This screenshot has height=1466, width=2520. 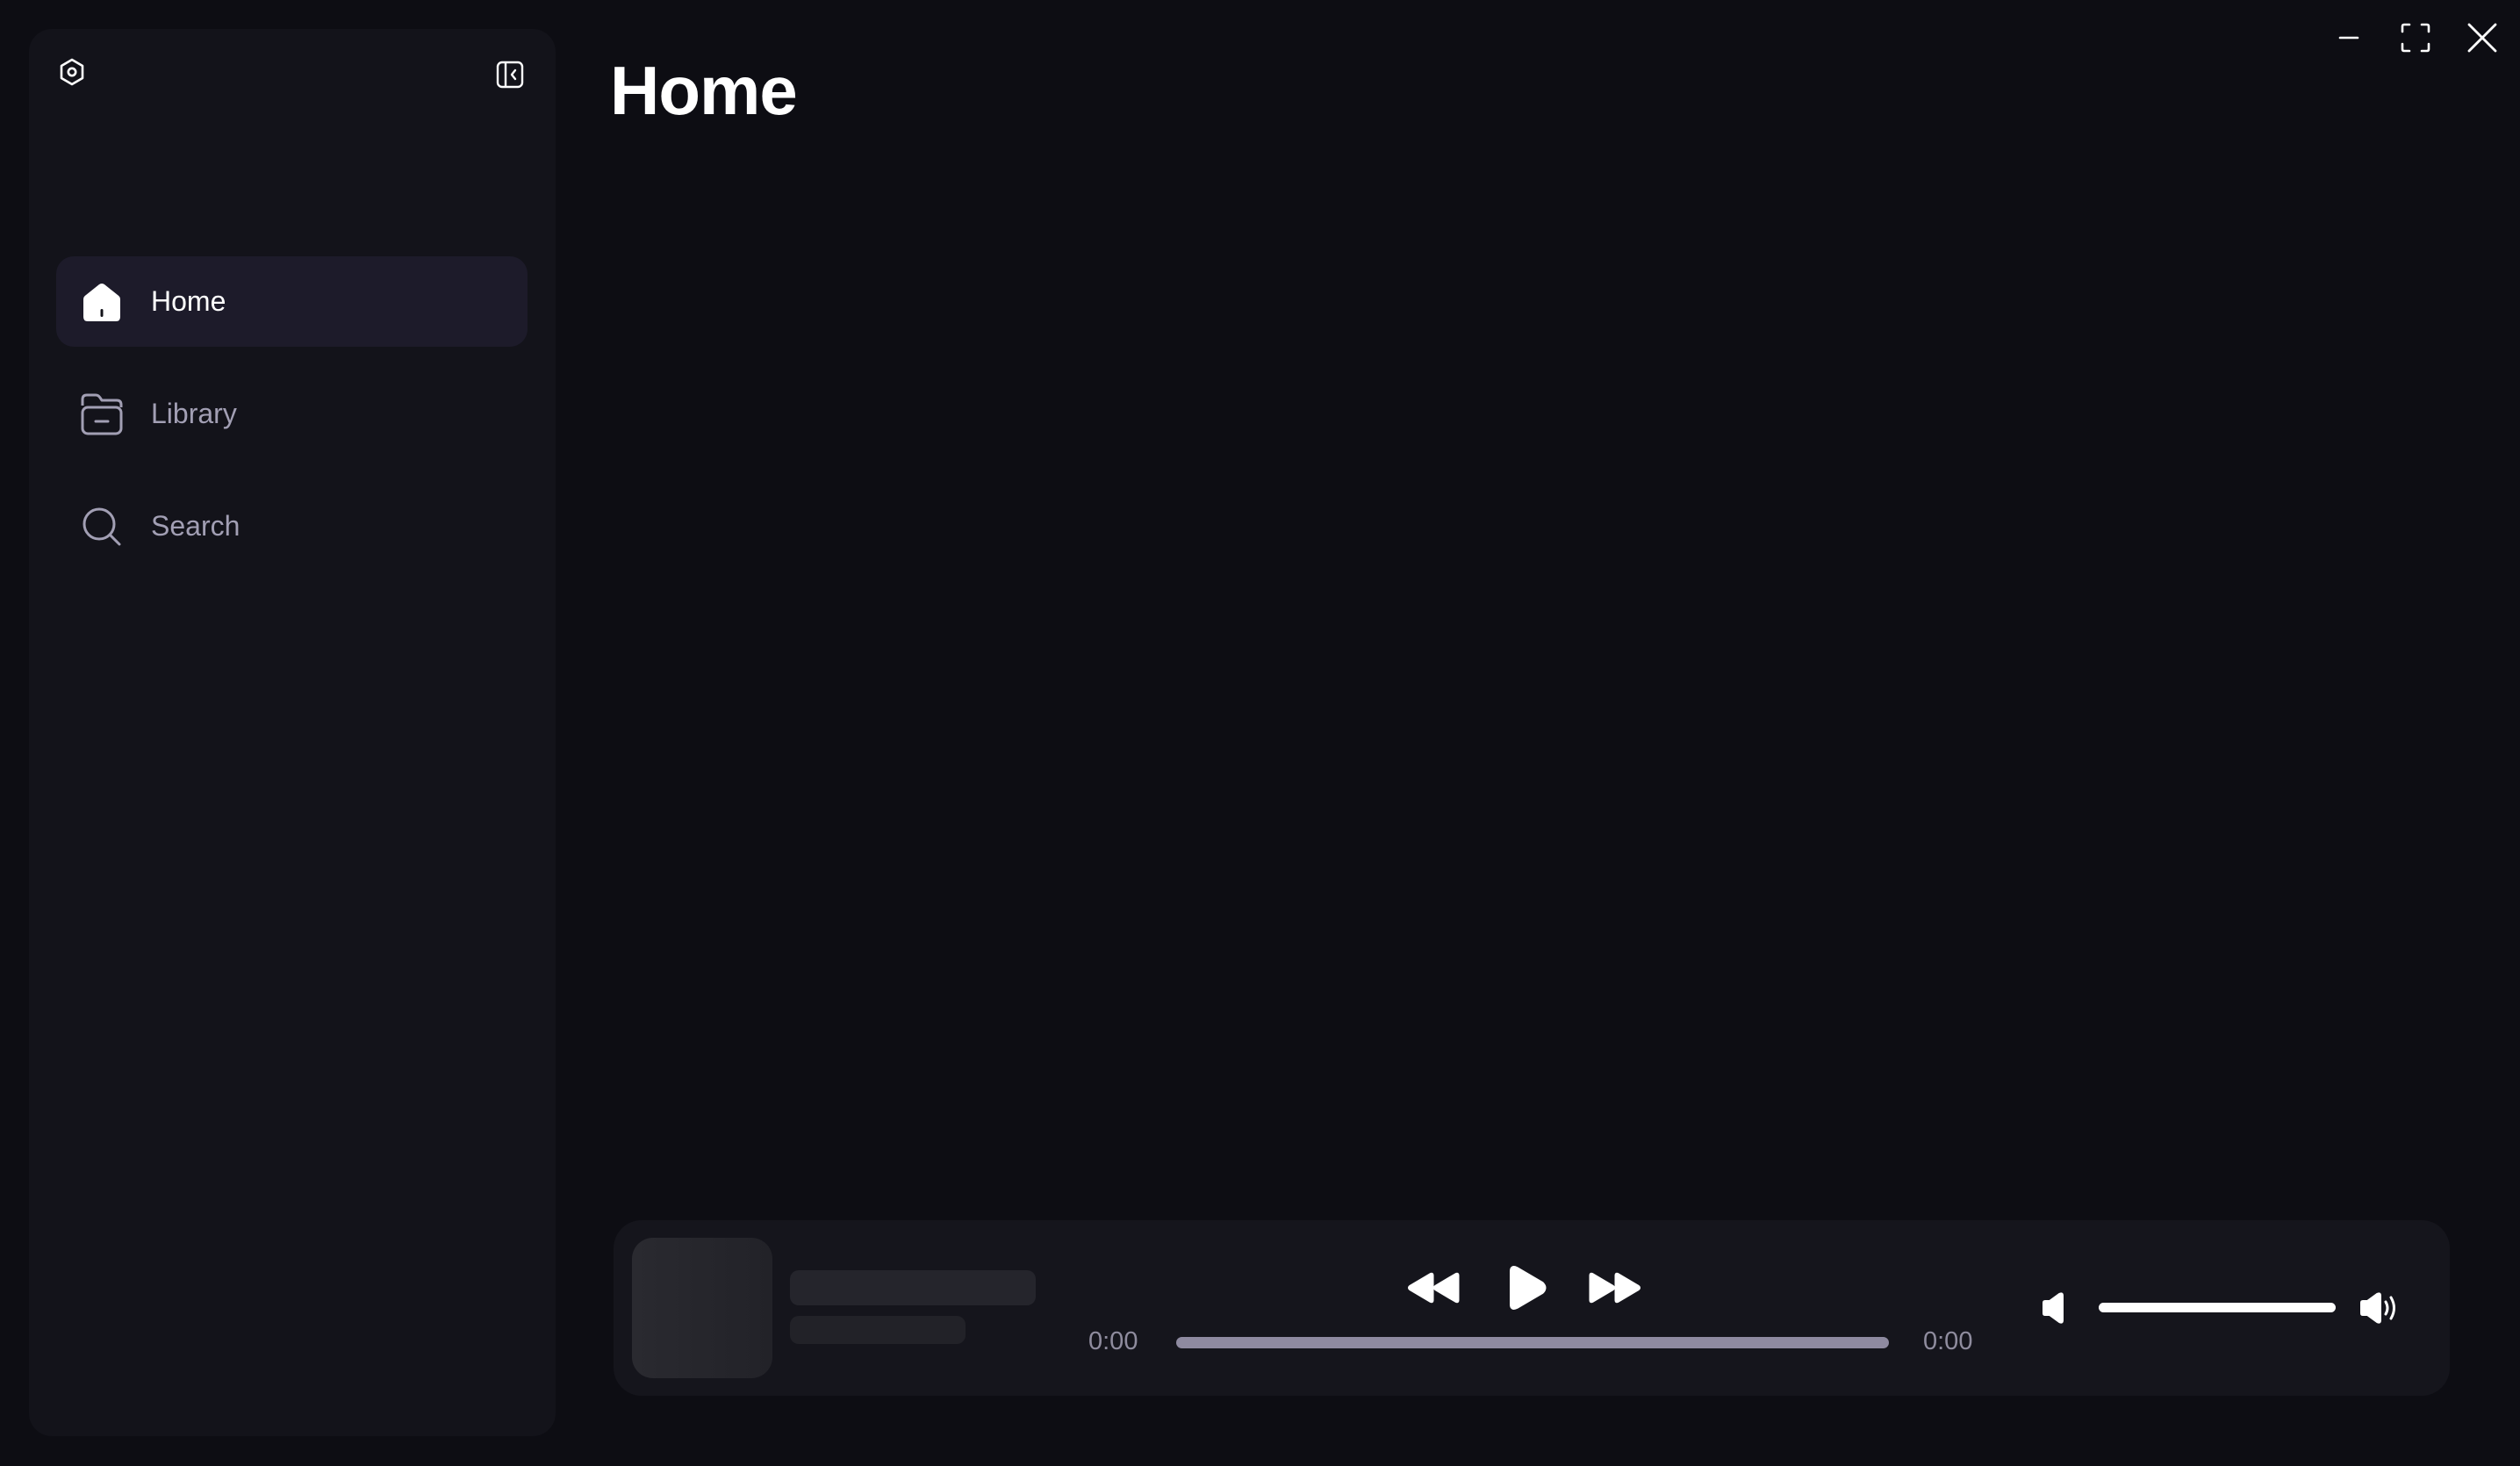 What do you see at coordinates (102, 527) in the screenshot?
I see `search-icon` at bounding box center [102, 527].